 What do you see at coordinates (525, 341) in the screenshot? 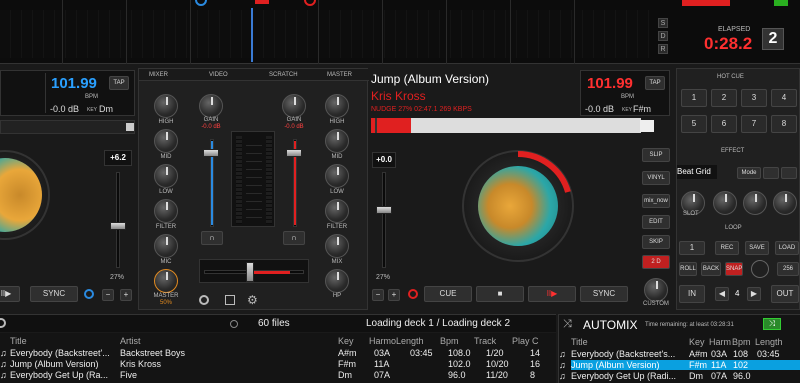
I see `col-play-count: Play C` at bounding box center [525, 341].